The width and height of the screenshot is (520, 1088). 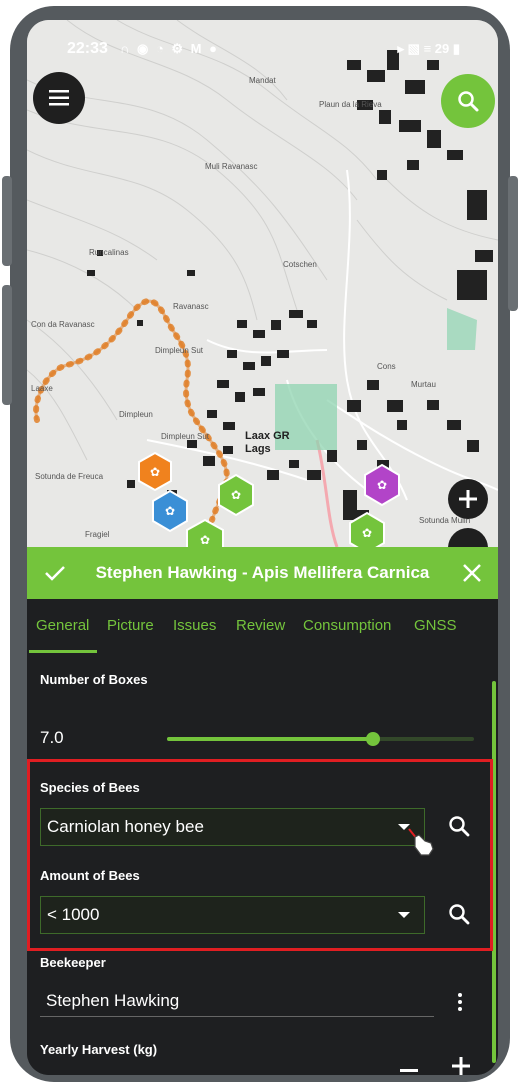 I want to click on harvest-label: Yearly Harvest (kg), so click(x=99, y=1049).